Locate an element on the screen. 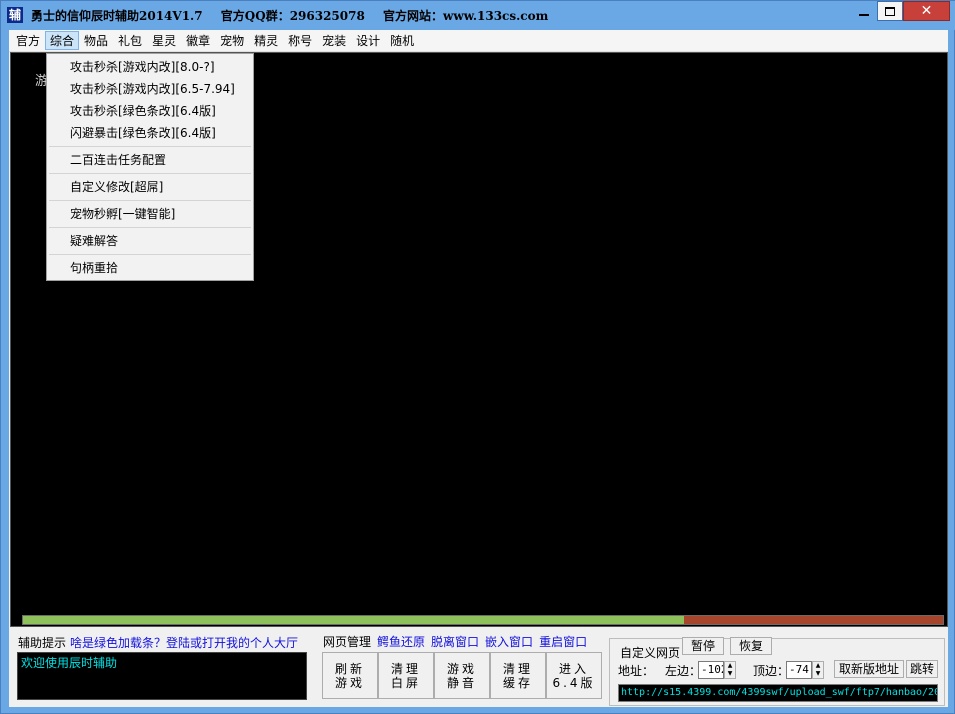 This screenshot has height=714, width=955. dropdown-item-pet-hatch: 宠物秒孵[一键智能] is located at coordinates (150, 214).